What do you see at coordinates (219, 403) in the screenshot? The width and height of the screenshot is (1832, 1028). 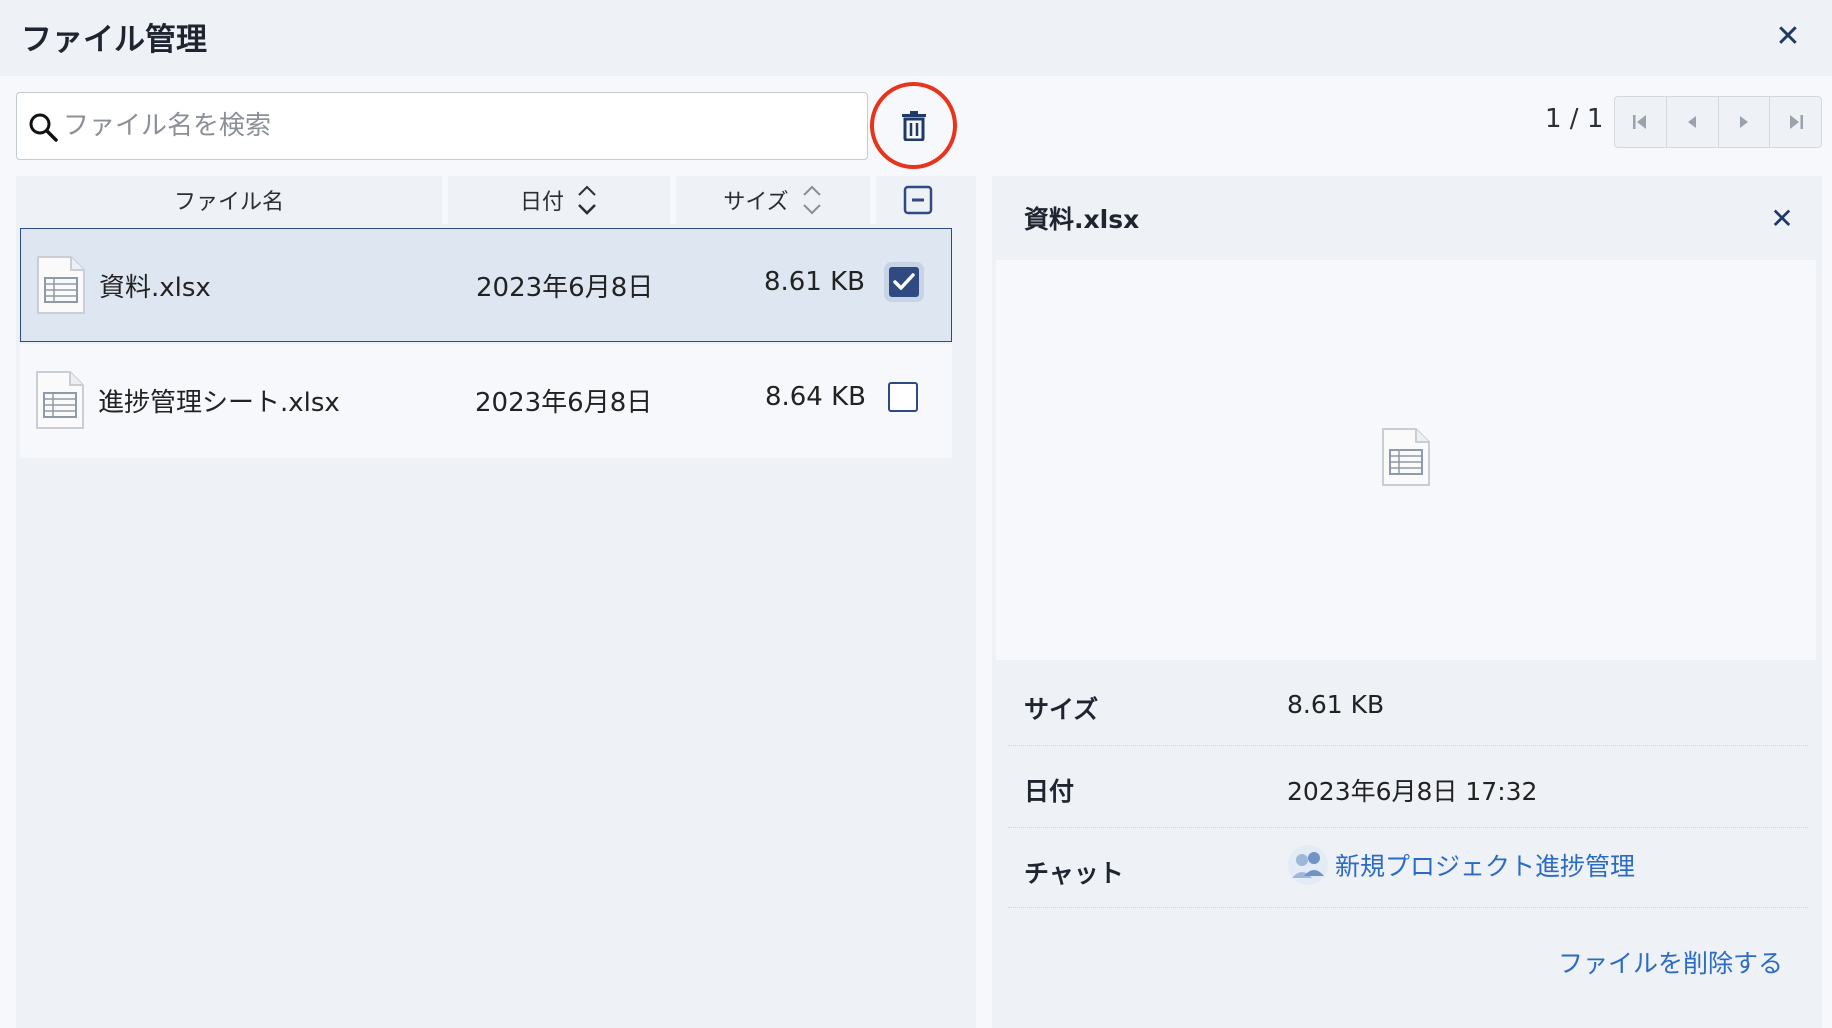 I see `file-name: 進捗管理シート.xlsx` at bounding box center [219, 403].